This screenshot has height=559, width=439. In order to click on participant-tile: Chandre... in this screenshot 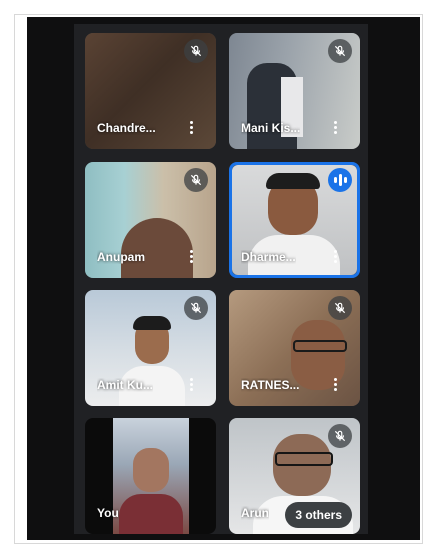, I will do `click(150, 91)`.